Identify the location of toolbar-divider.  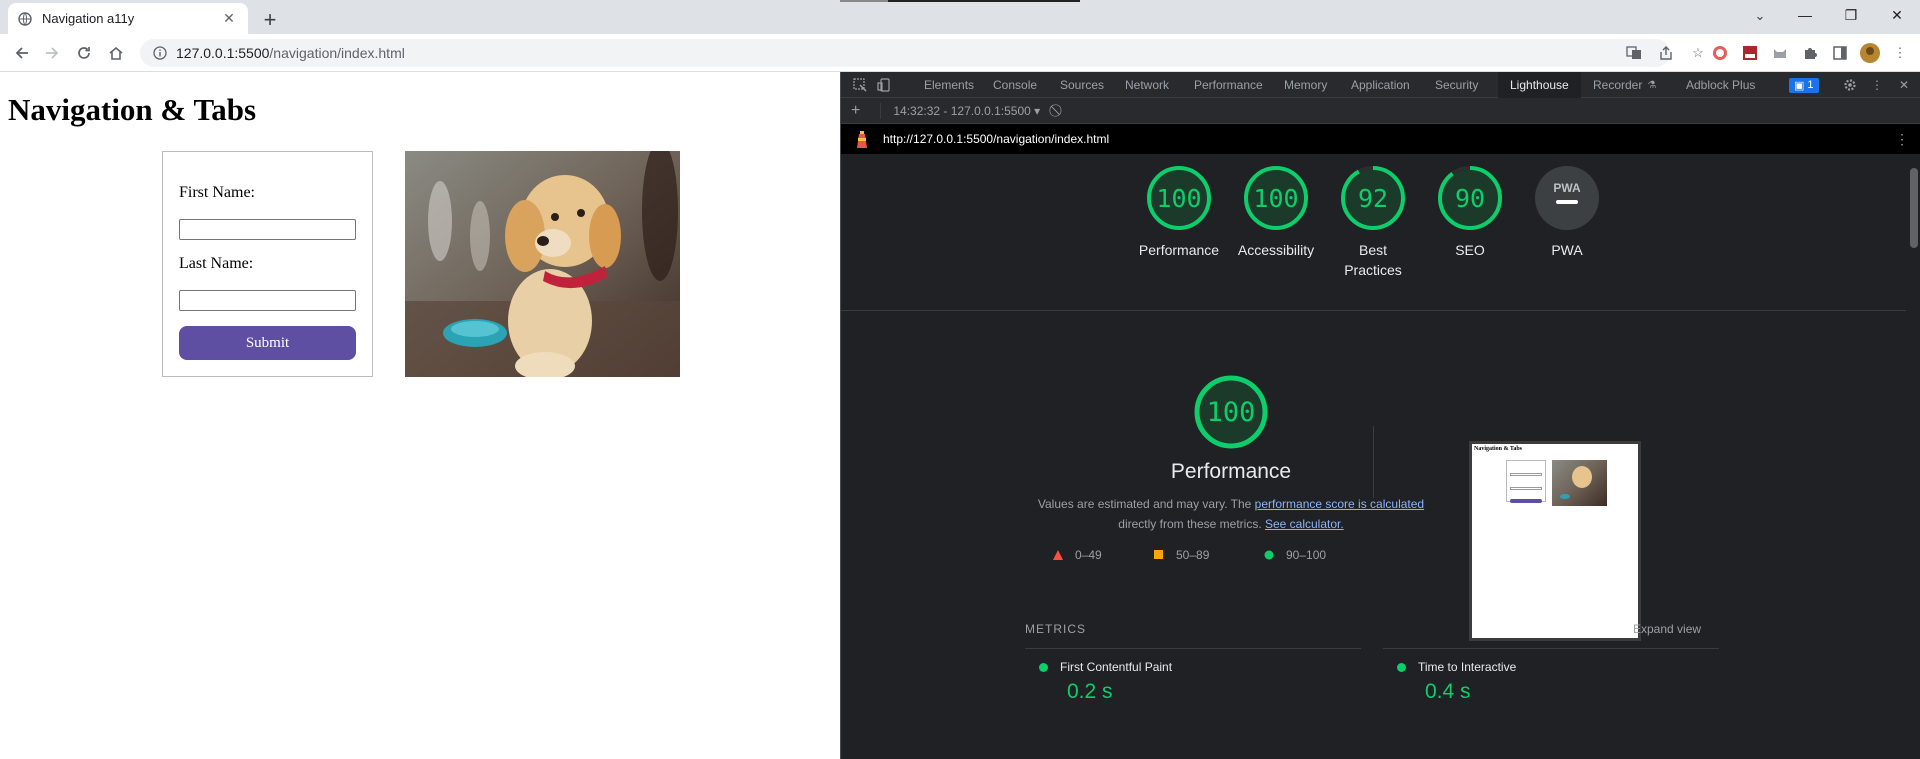
(881, 110).